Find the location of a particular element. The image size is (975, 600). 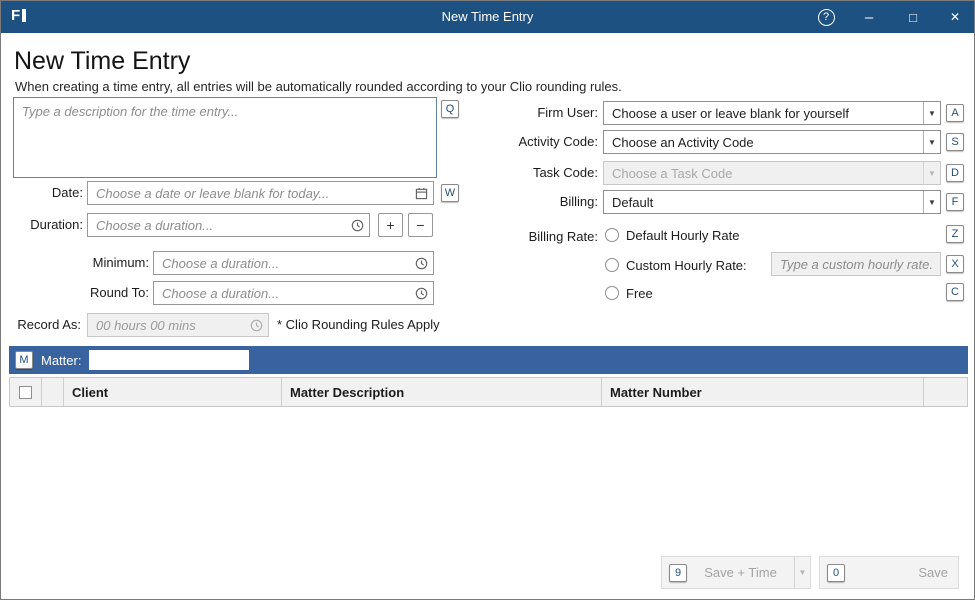

custom-hourly-rate-field is located at coordinates (856, 264).